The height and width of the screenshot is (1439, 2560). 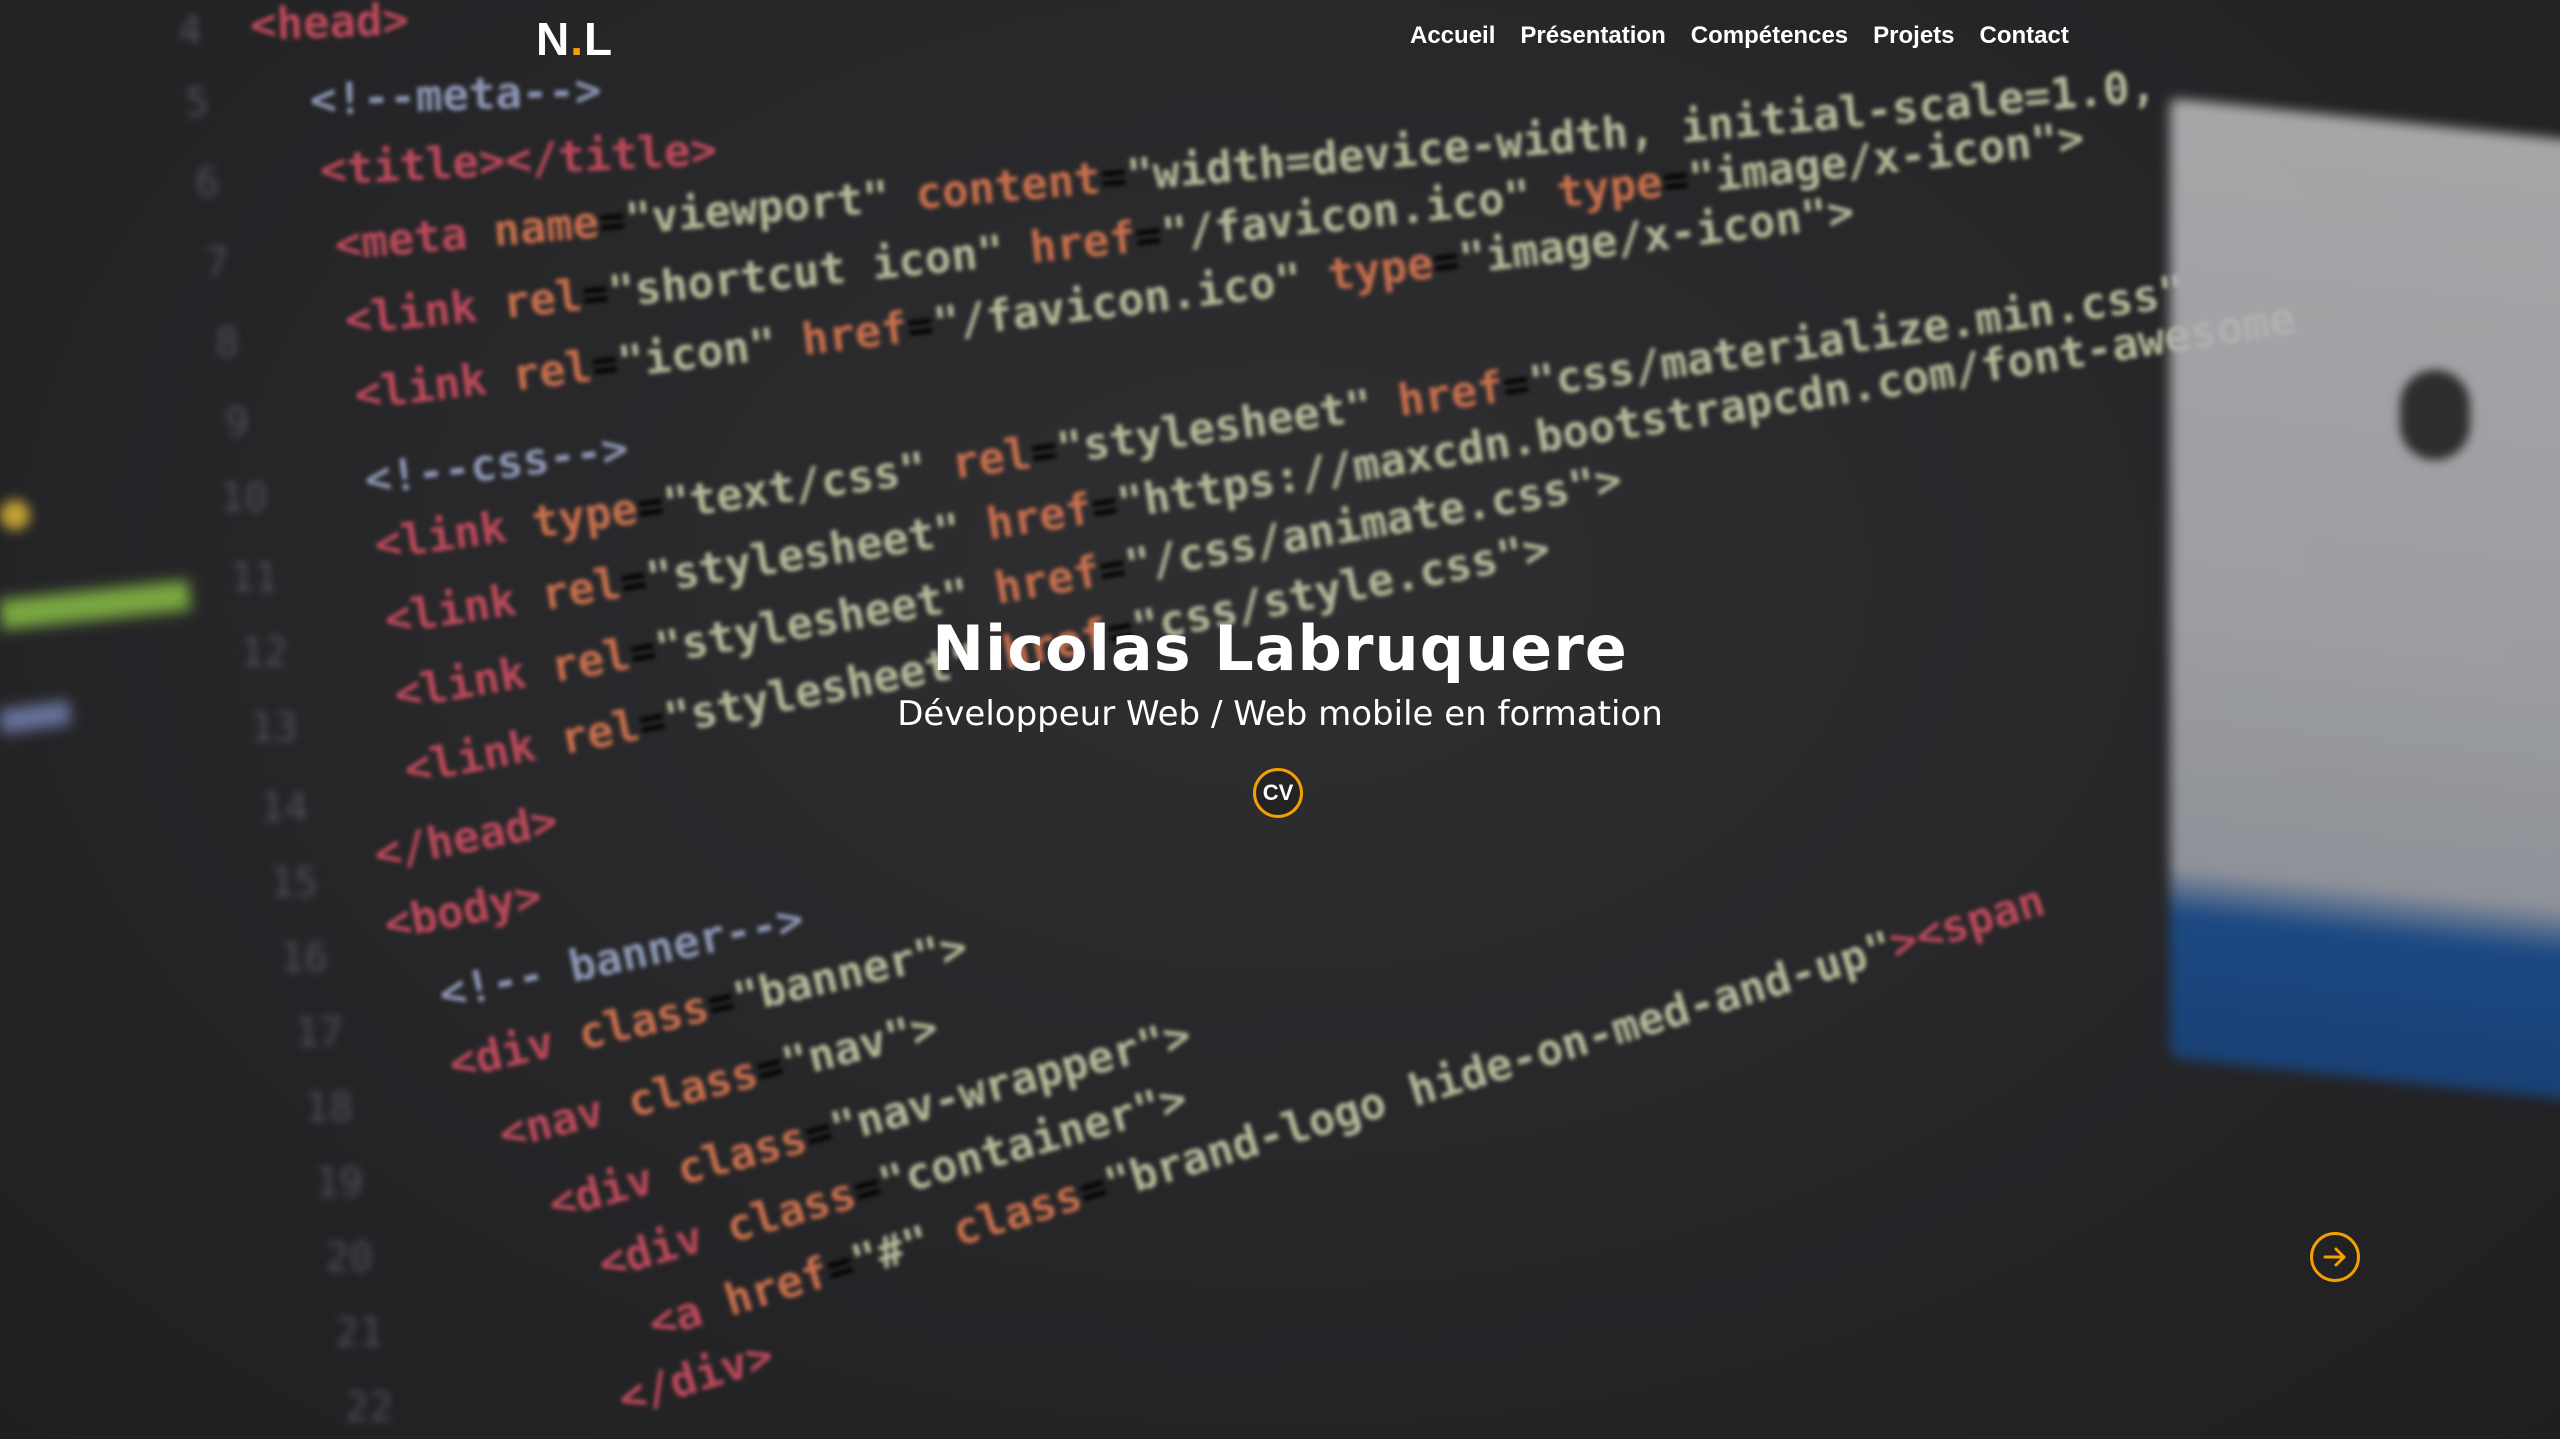 I want to click on nav-item-contact: Contact, so click(x=2024, y=36).